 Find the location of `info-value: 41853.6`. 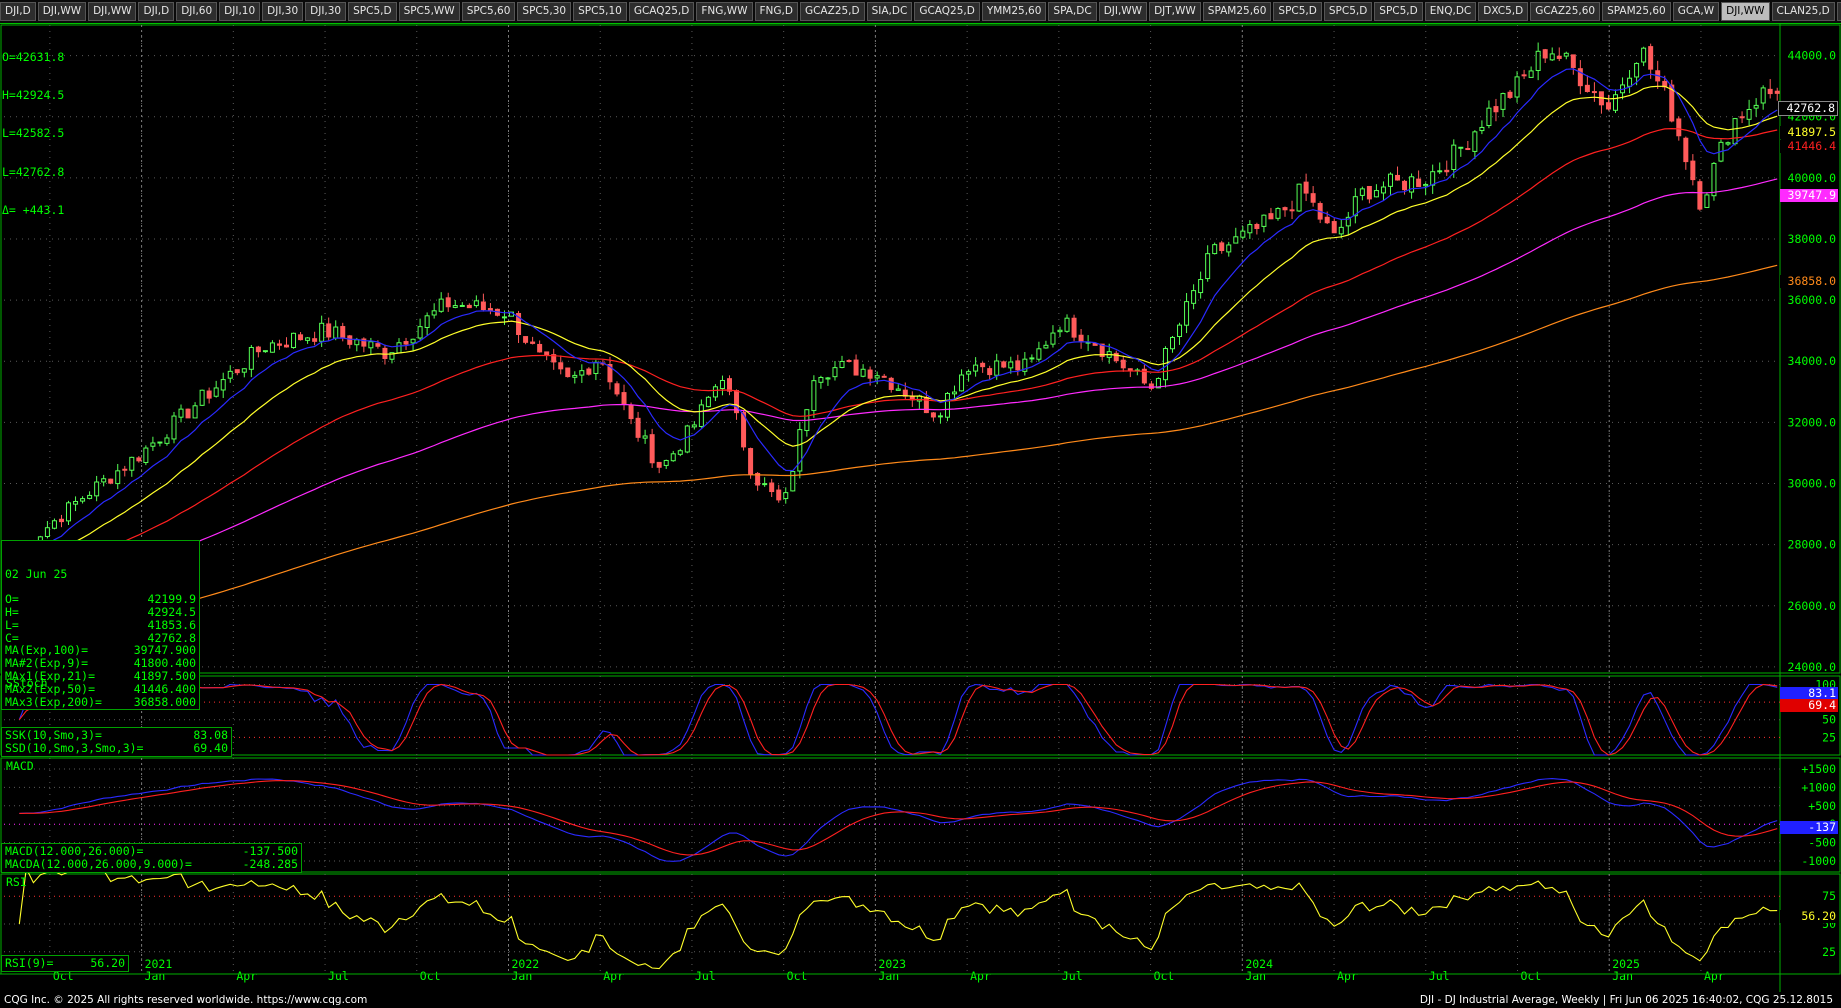

info-value: 41853.6 is located at coordinates (171, 624).